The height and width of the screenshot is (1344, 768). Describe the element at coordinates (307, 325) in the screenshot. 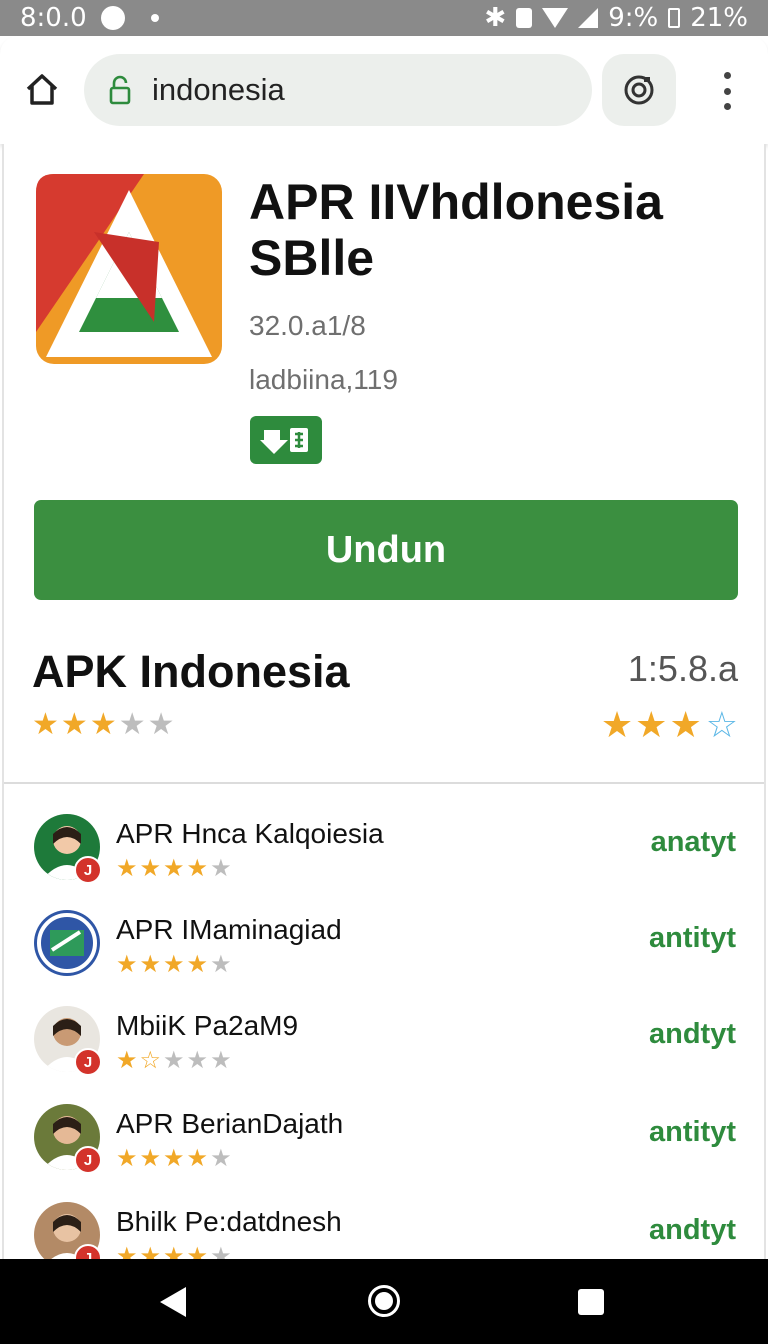

I see `app-version: 32.0.a1/8` at that location.